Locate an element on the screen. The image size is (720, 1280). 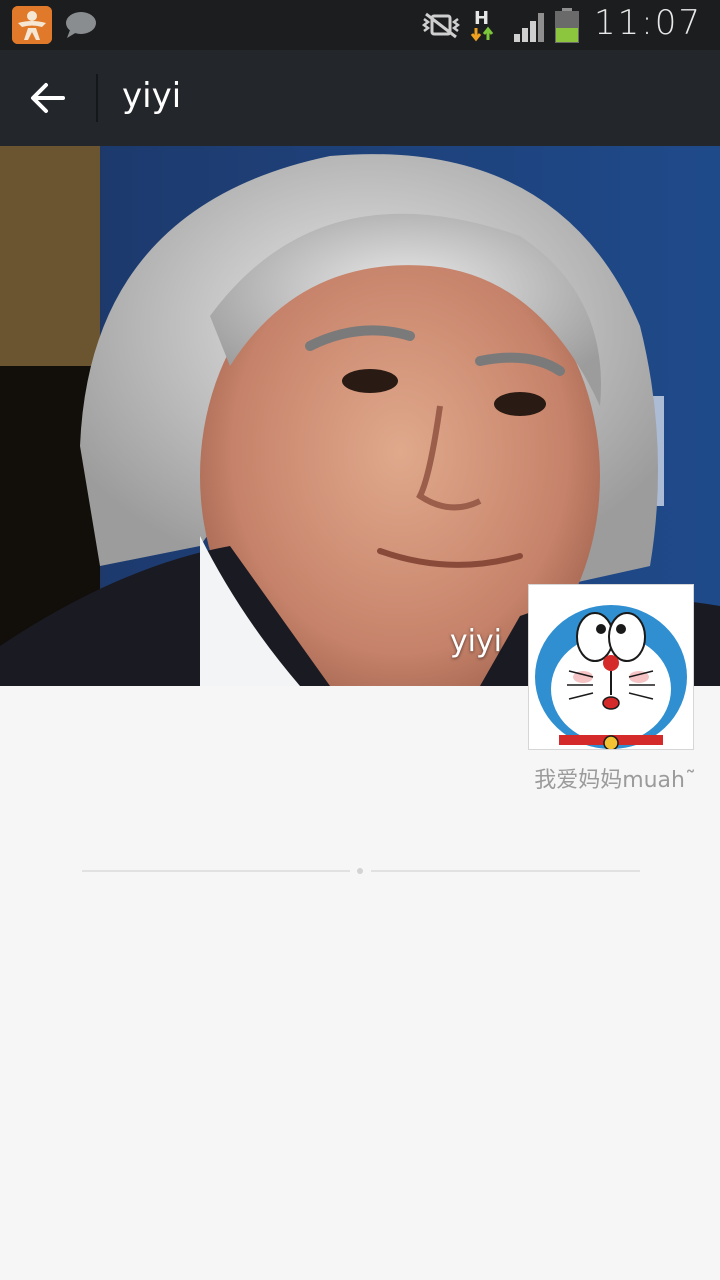
avatar is located at coordinates (611, 667).